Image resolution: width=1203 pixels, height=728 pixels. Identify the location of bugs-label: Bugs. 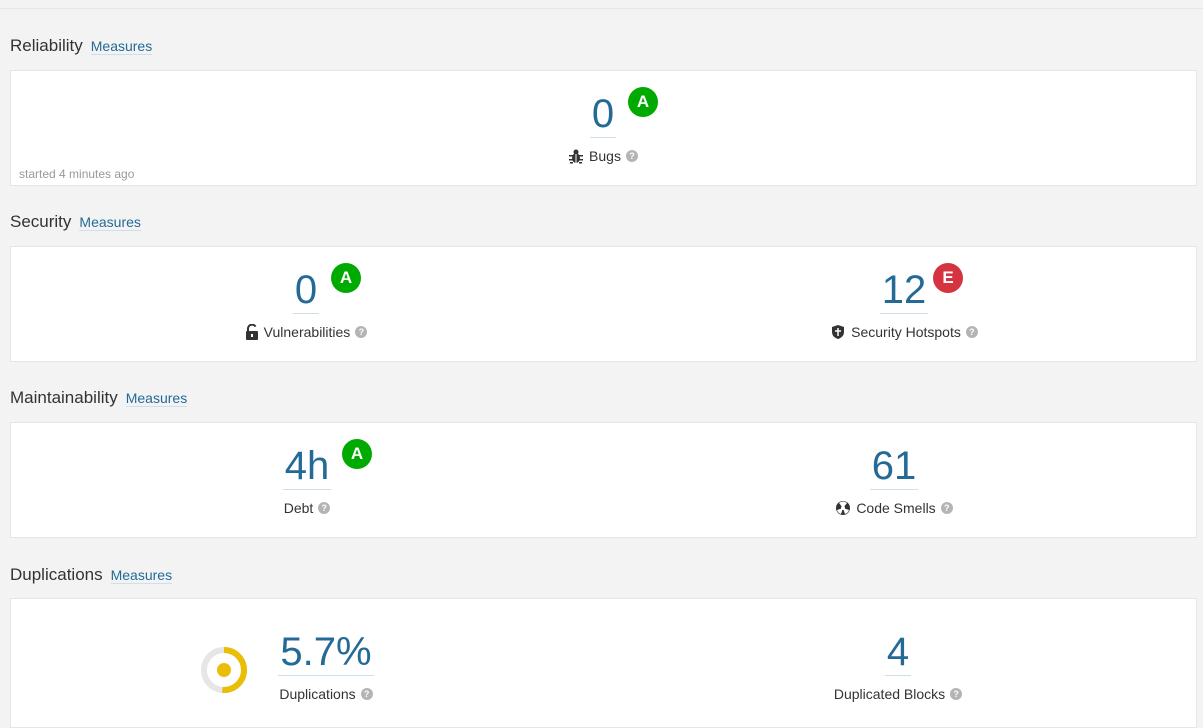
(605, 156).